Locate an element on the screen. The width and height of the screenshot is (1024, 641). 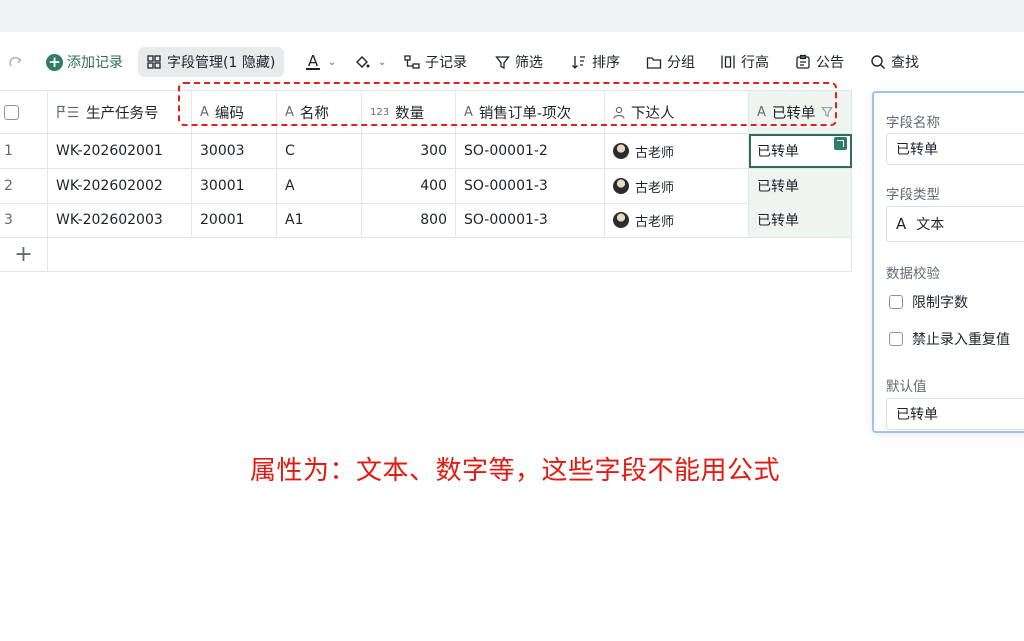
cell-qty: 400 is located at coordinates (409, 186).